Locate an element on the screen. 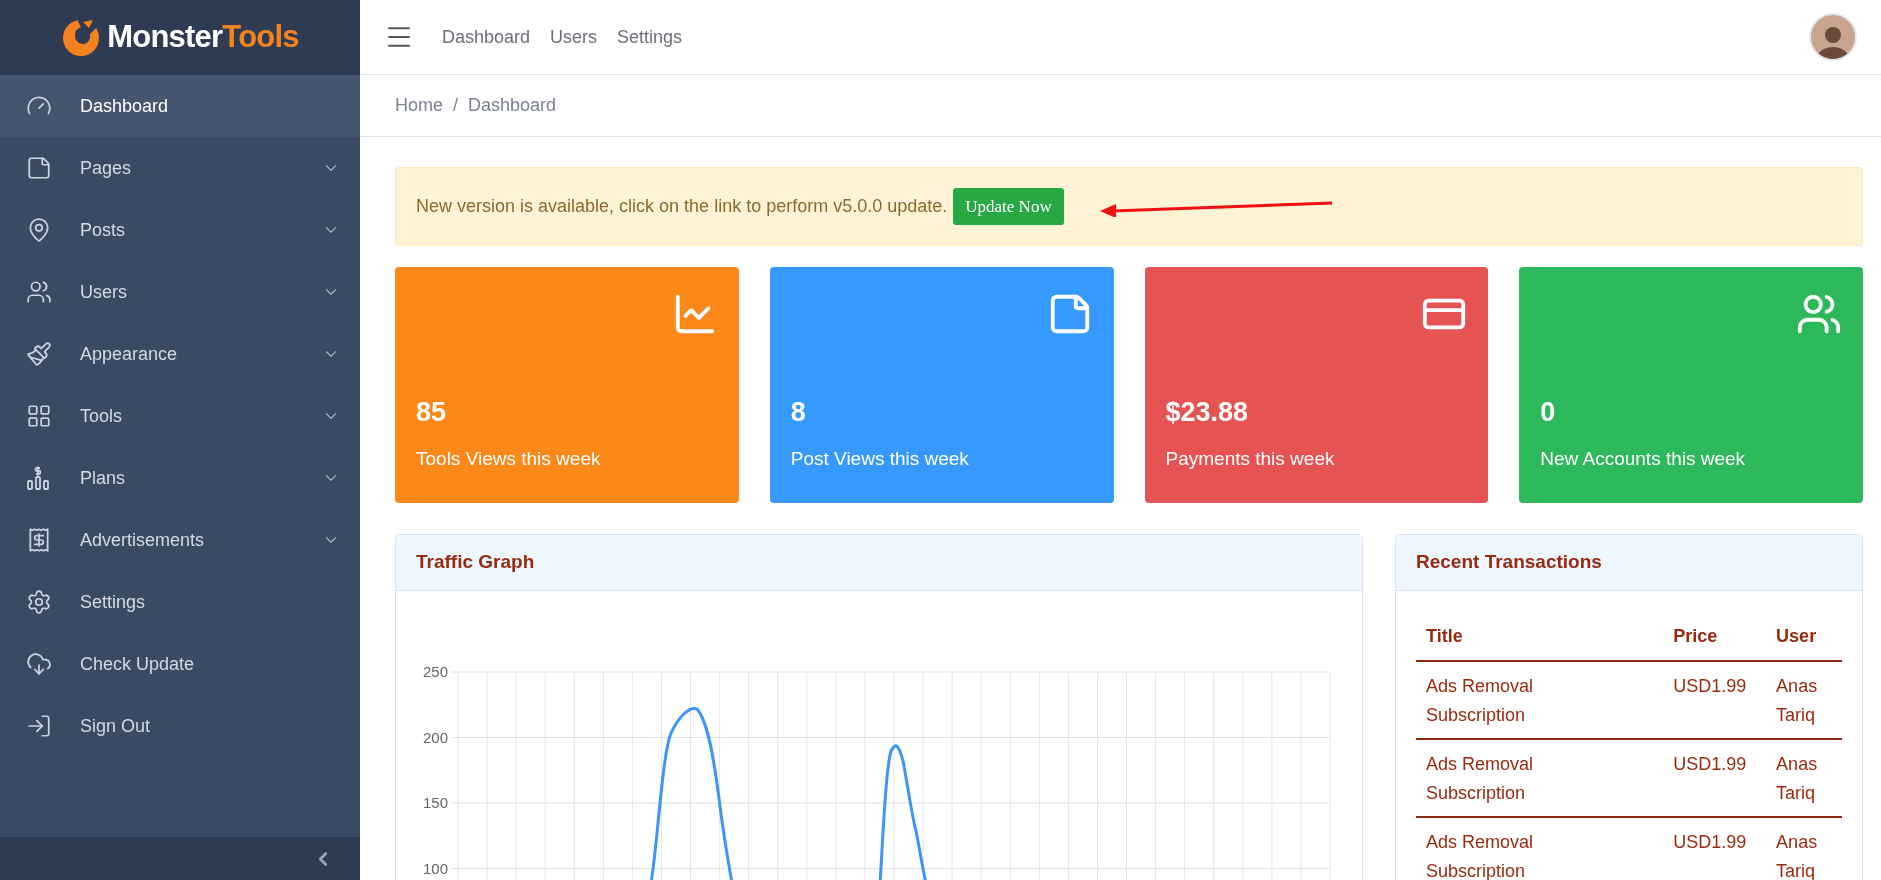  y-axis-label: 150 is located at coordinates (435, 802).